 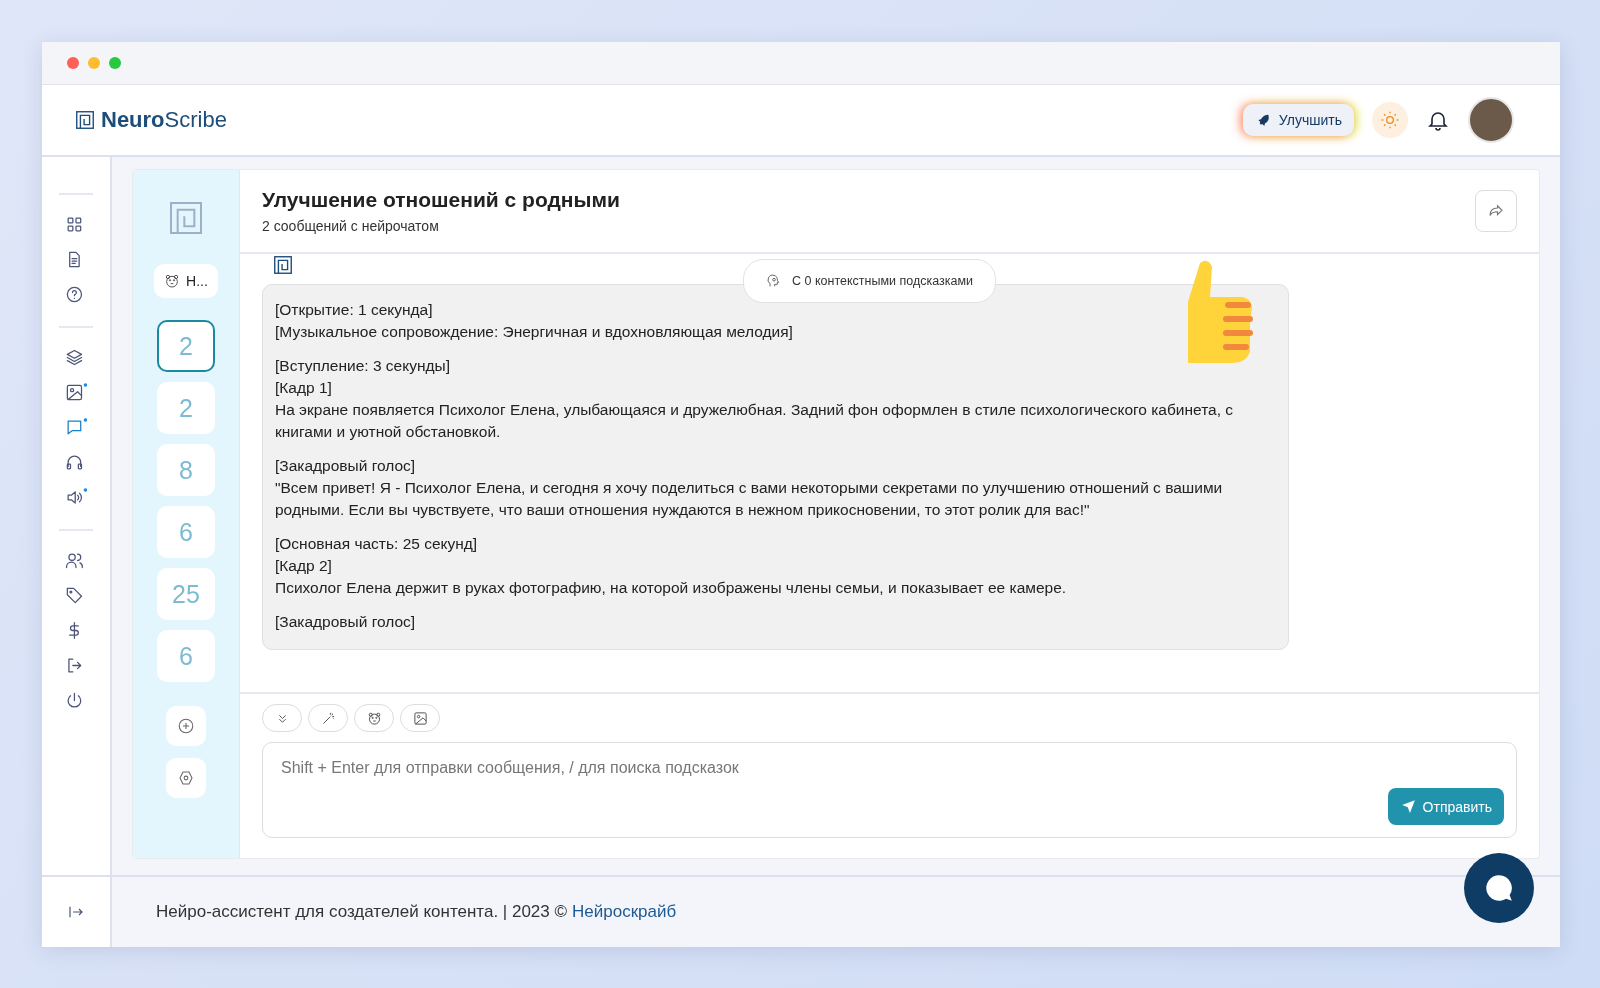 What do you see at coordinates (186, 594) in the screenshot?
I see `conversation-item: 25` at bounding box center [186, 594].